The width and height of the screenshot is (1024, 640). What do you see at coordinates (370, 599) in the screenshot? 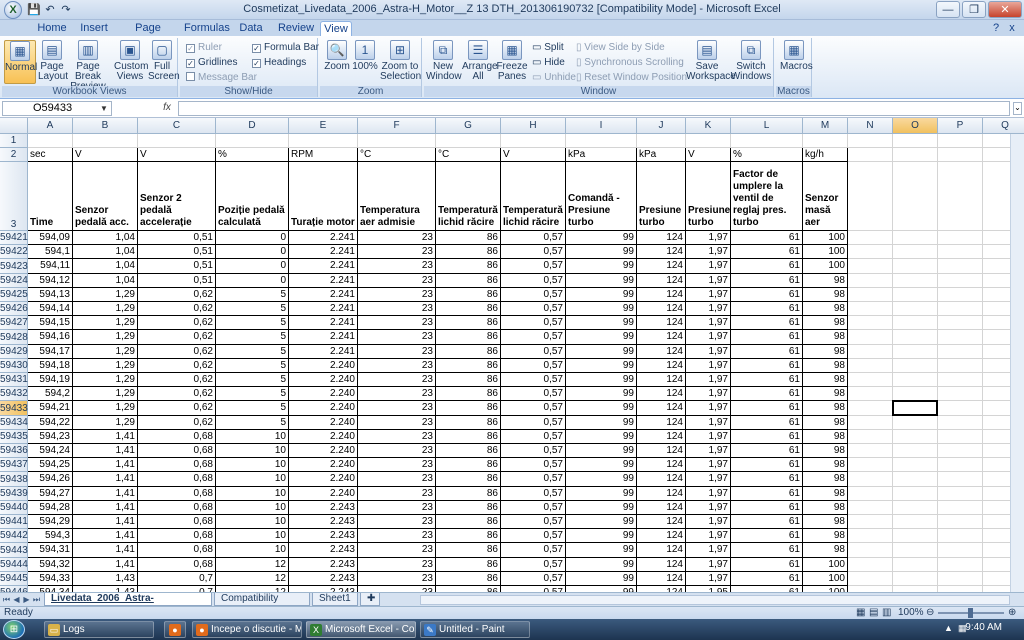
I see `insert-sheet-icon: ✚` at bounding box center [370, 599].